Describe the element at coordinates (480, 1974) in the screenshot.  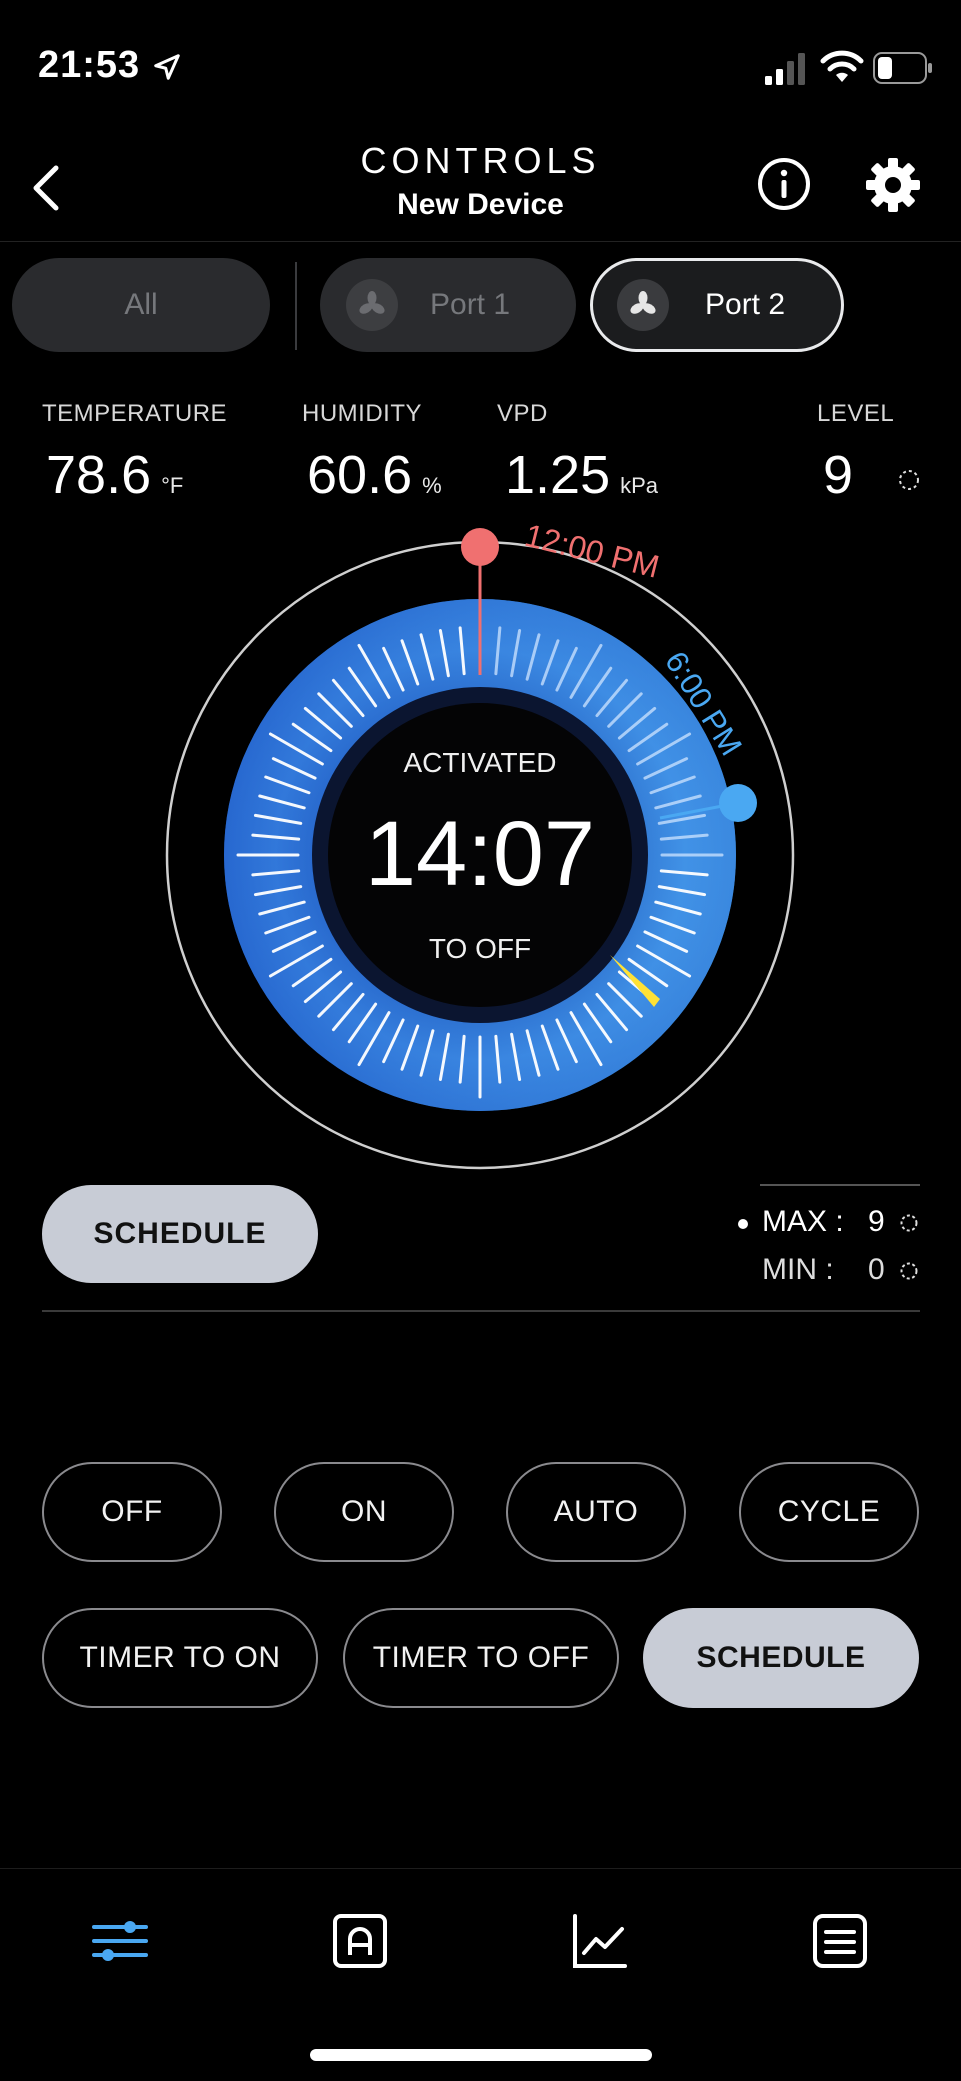
I see `bottom-nav` at that location.